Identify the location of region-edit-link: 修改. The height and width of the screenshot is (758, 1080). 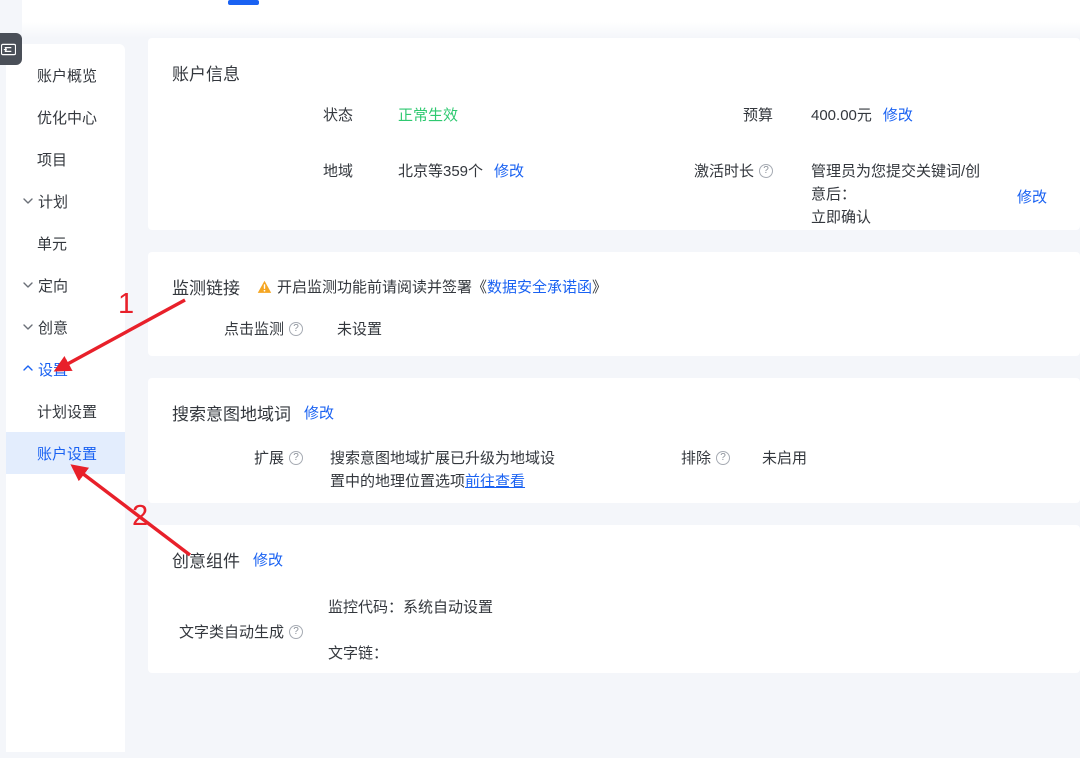
(509, 170).